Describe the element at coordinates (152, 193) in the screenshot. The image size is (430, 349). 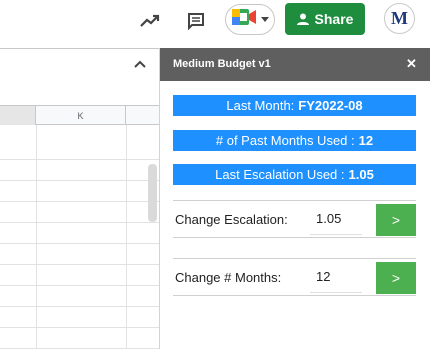
I see `vertical-scrollbar` at that location.